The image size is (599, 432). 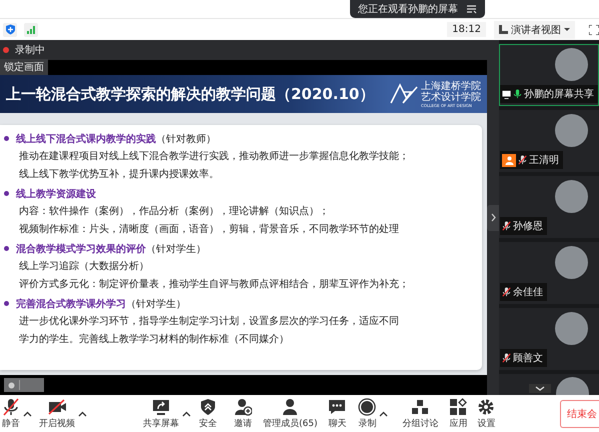 I want to click on grid-icon, so click(x=420, y=407).